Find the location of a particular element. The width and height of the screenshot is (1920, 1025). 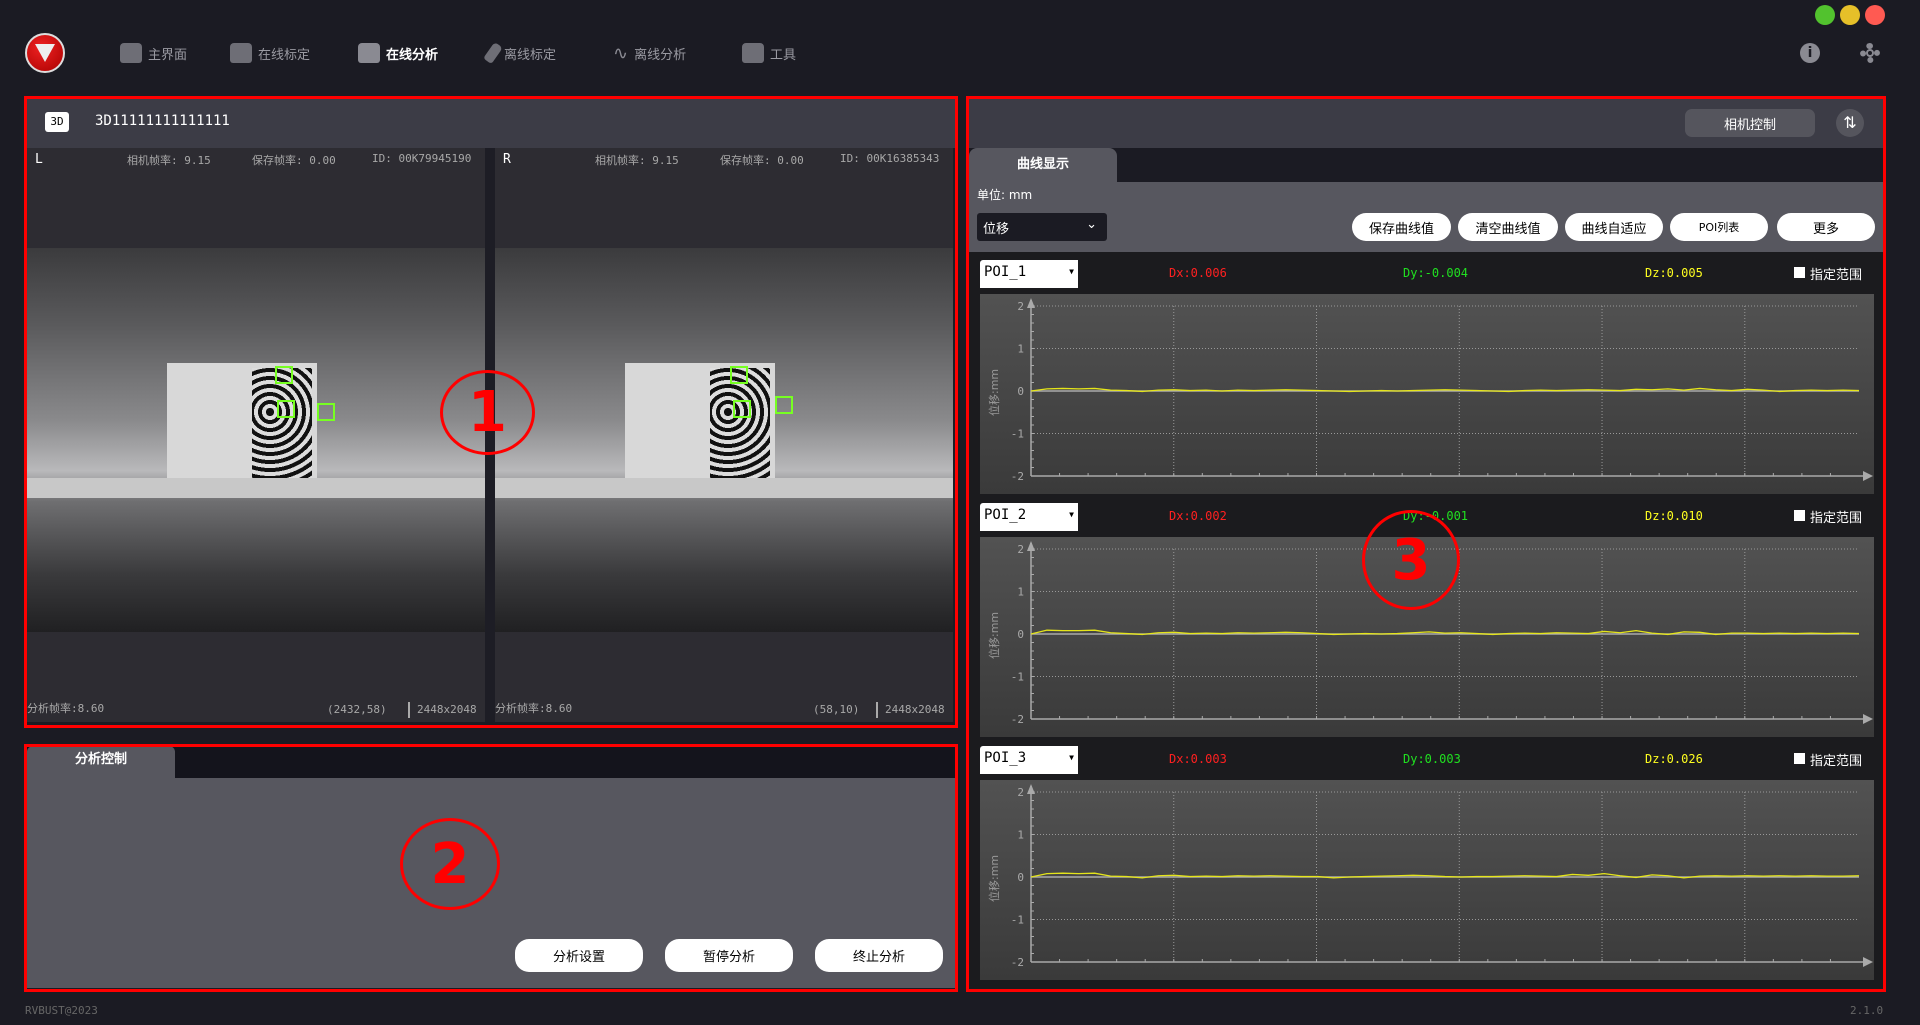

annotation-circle-3: 3 is located at coordinates (1411, 560).